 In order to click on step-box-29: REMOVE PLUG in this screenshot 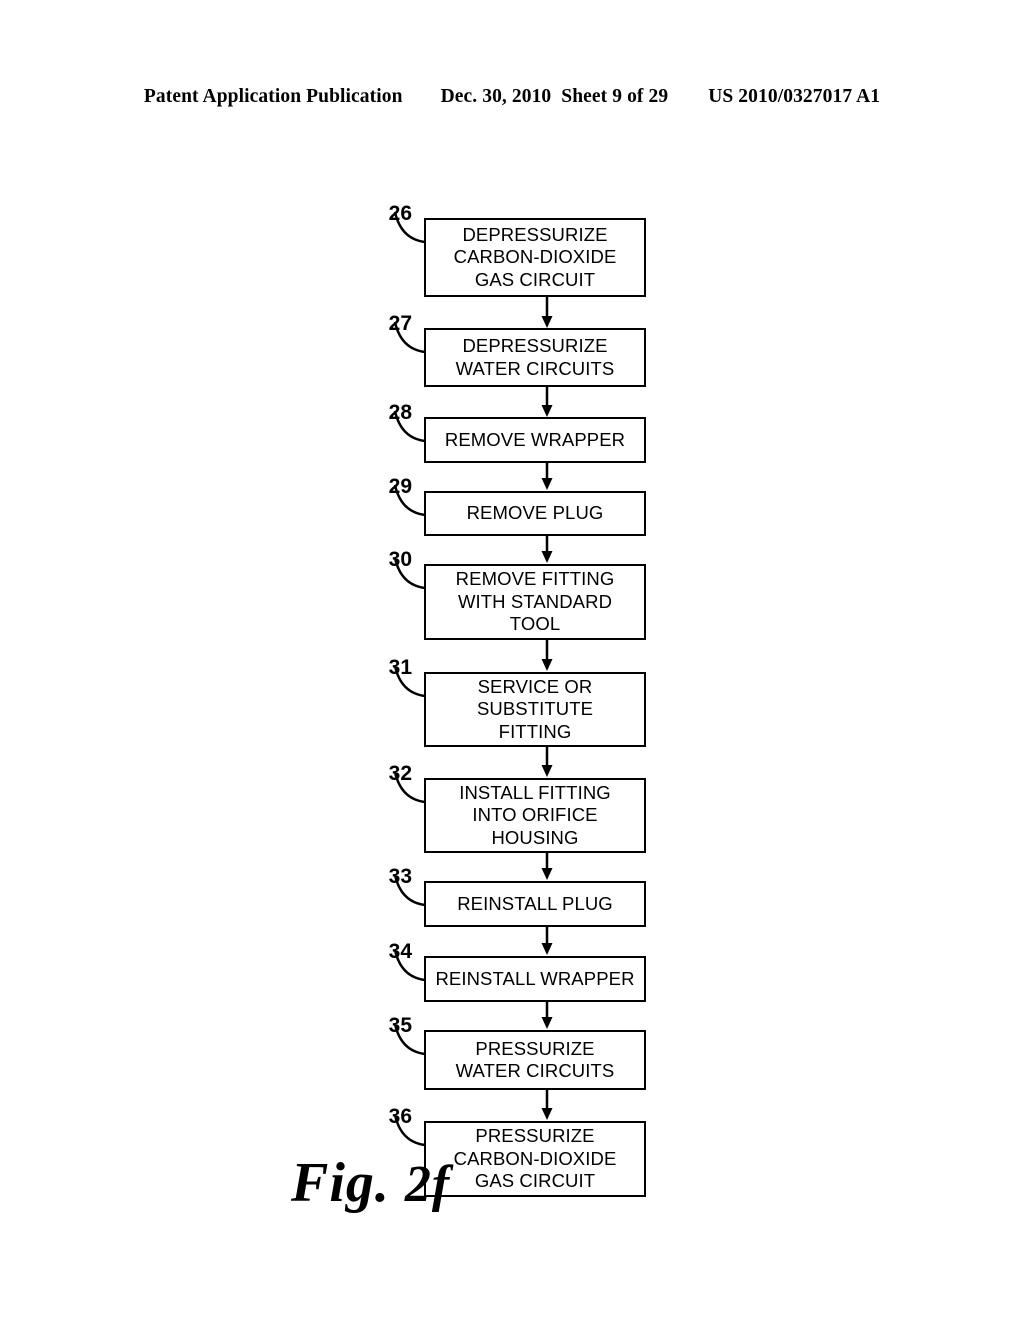, I will do `click(535, 513)`.